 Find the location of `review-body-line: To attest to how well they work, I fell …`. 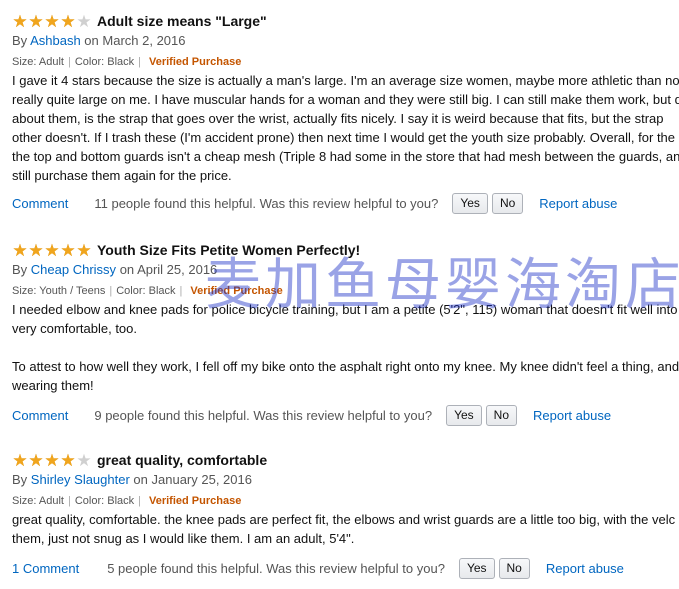

review-body-line: To attest to how well they work, I fell … is located at coordinates (345, 366).